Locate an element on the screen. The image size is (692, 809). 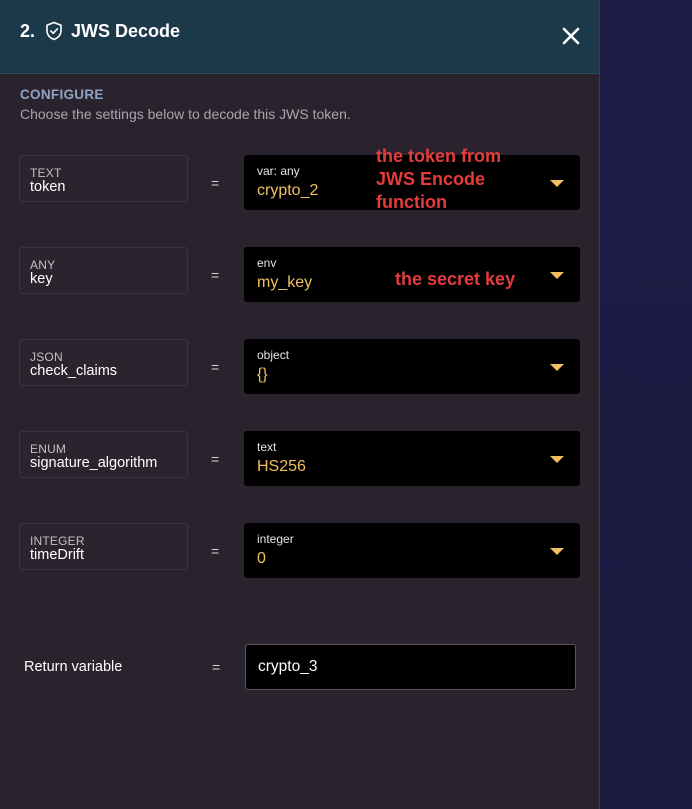
param-type: ENUM is located at coordinates (48, 449).